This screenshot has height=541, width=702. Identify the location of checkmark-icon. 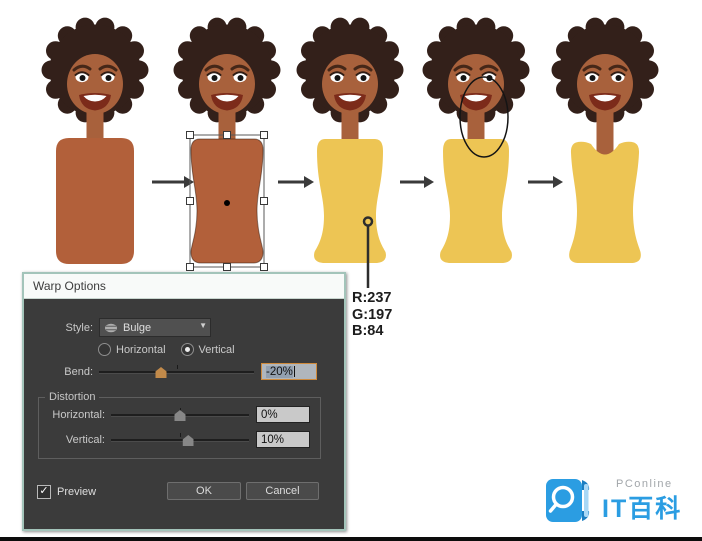
(44, 492).